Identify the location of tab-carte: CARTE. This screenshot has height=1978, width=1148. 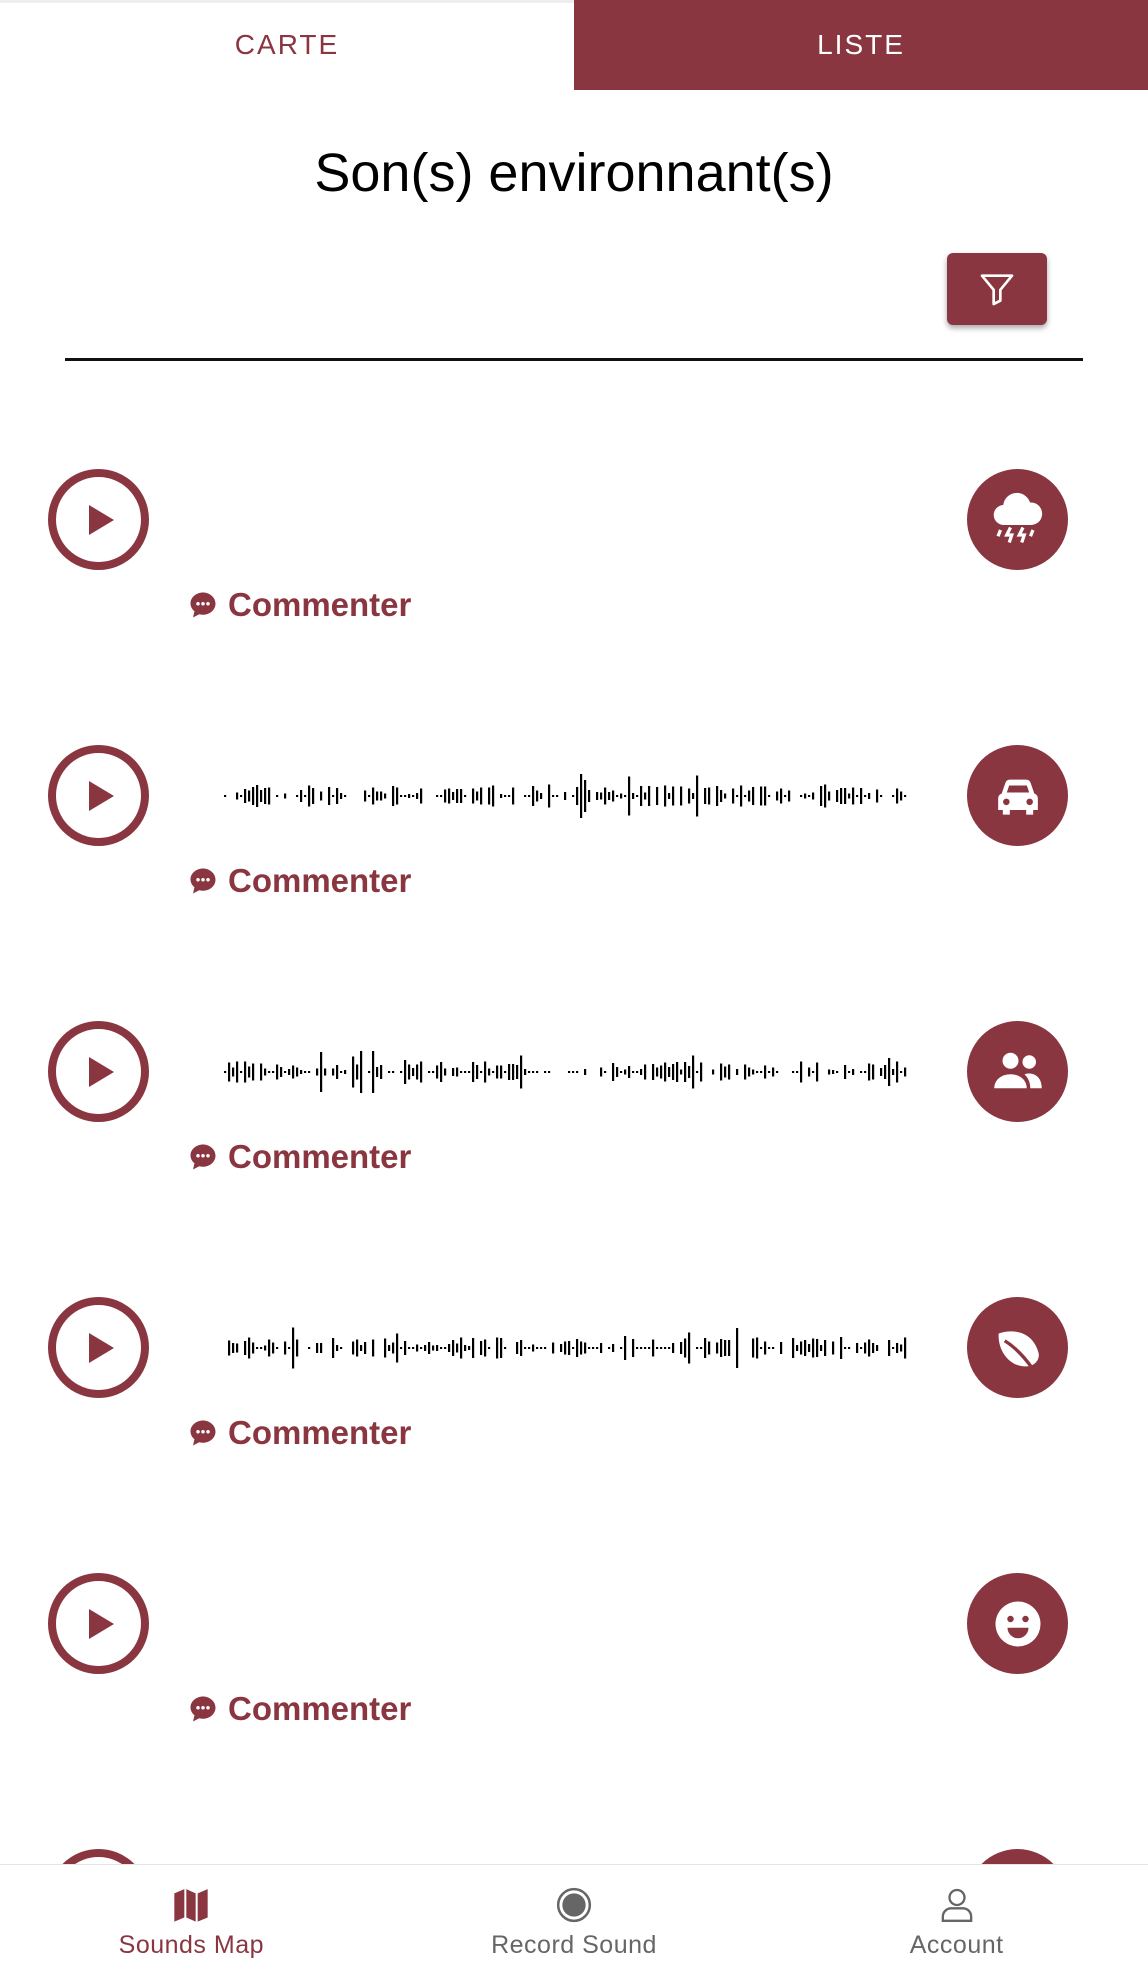
(287, 45).